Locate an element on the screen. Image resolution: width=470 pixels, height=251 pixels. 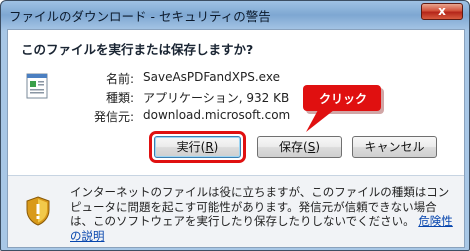
dialog-question: このファイルを実行または保存しますか? is located at coordinates (137, 49).